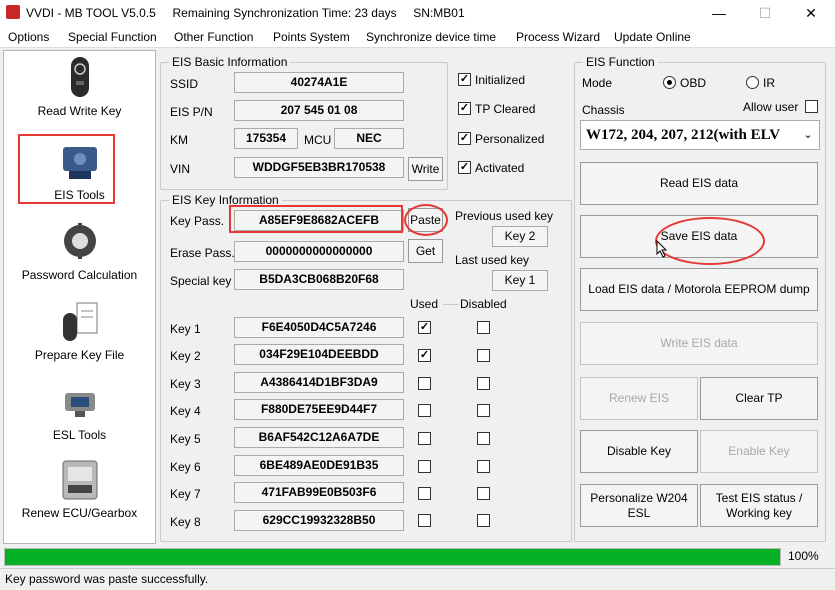 The height and width of the screenshot is (590, 835). What do you see at coordinates (683, 135) in the screenshot?
I see `chassis-selected-value: W172, 204, 207, 212(with ELV` at bounding box center [683, 135].